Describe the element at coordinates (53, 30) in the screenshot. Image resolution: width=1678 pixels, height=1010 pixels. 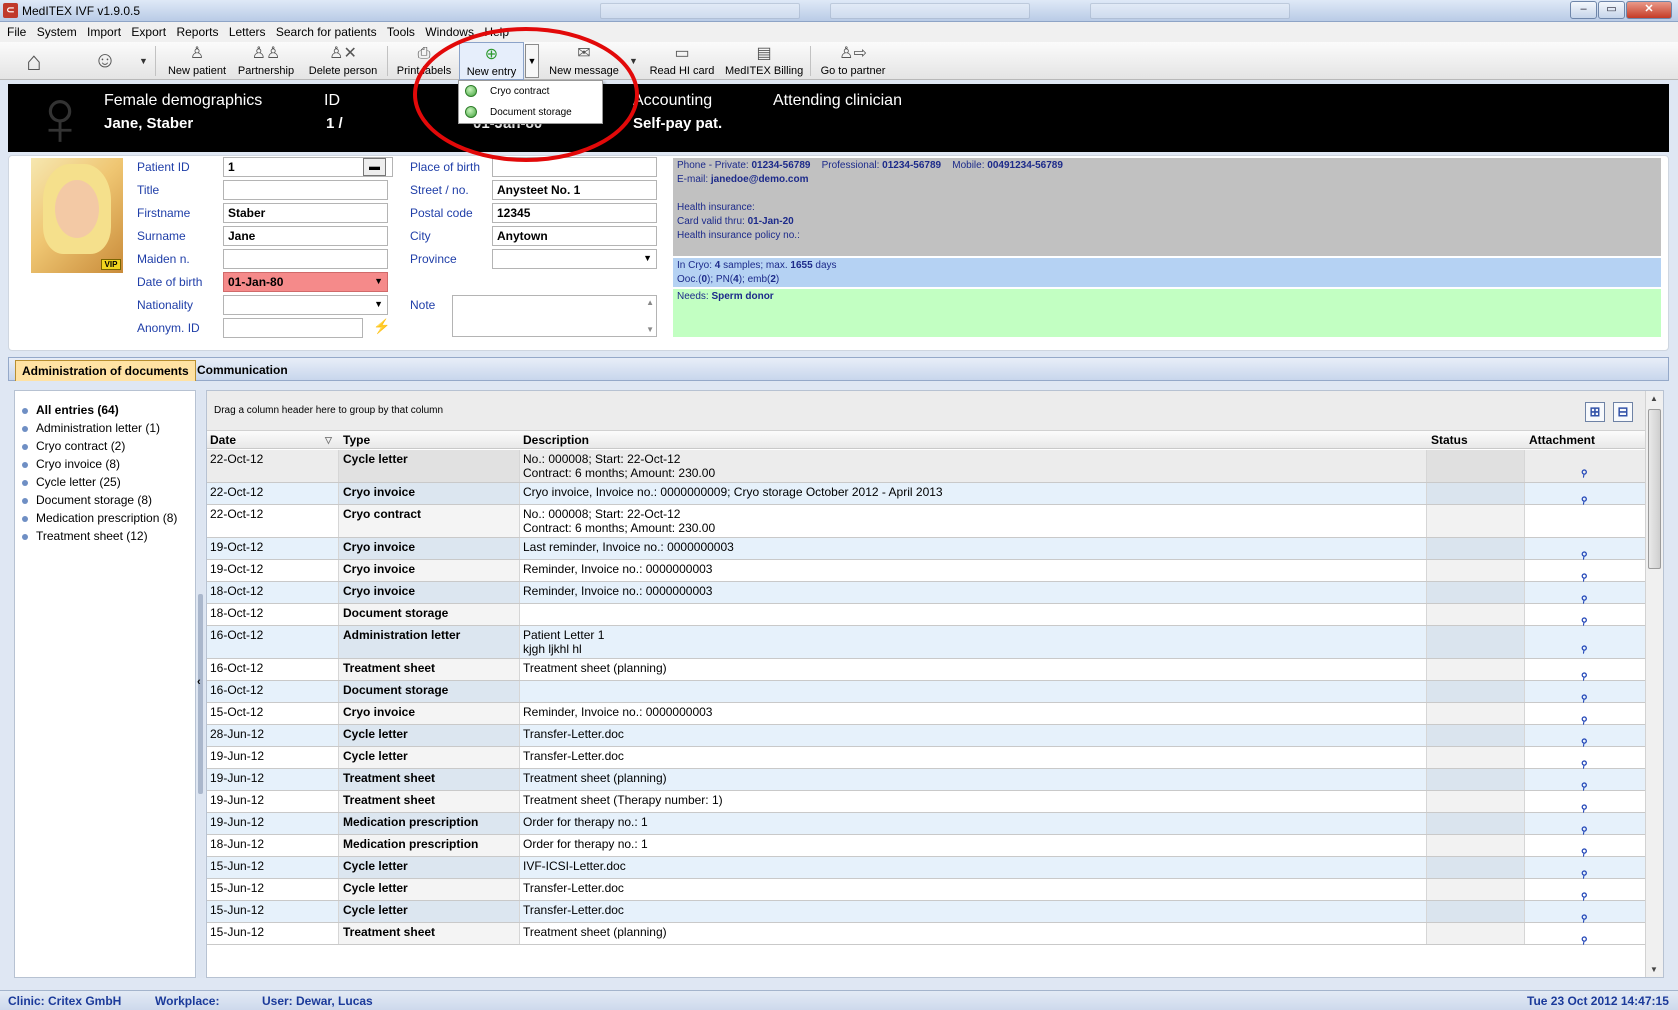
I see `menu-system: System` at that location.